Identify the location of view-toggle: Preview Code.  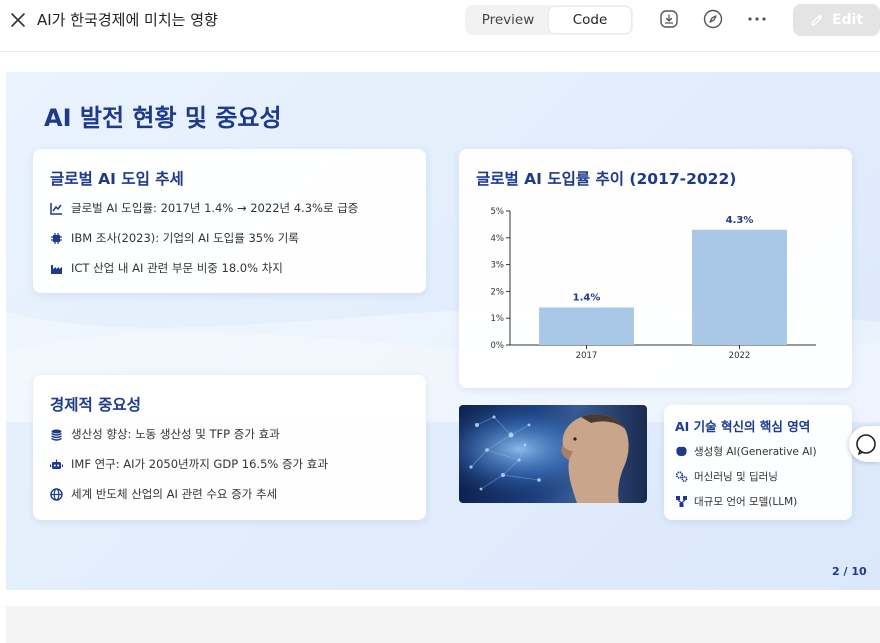
(549, 20).